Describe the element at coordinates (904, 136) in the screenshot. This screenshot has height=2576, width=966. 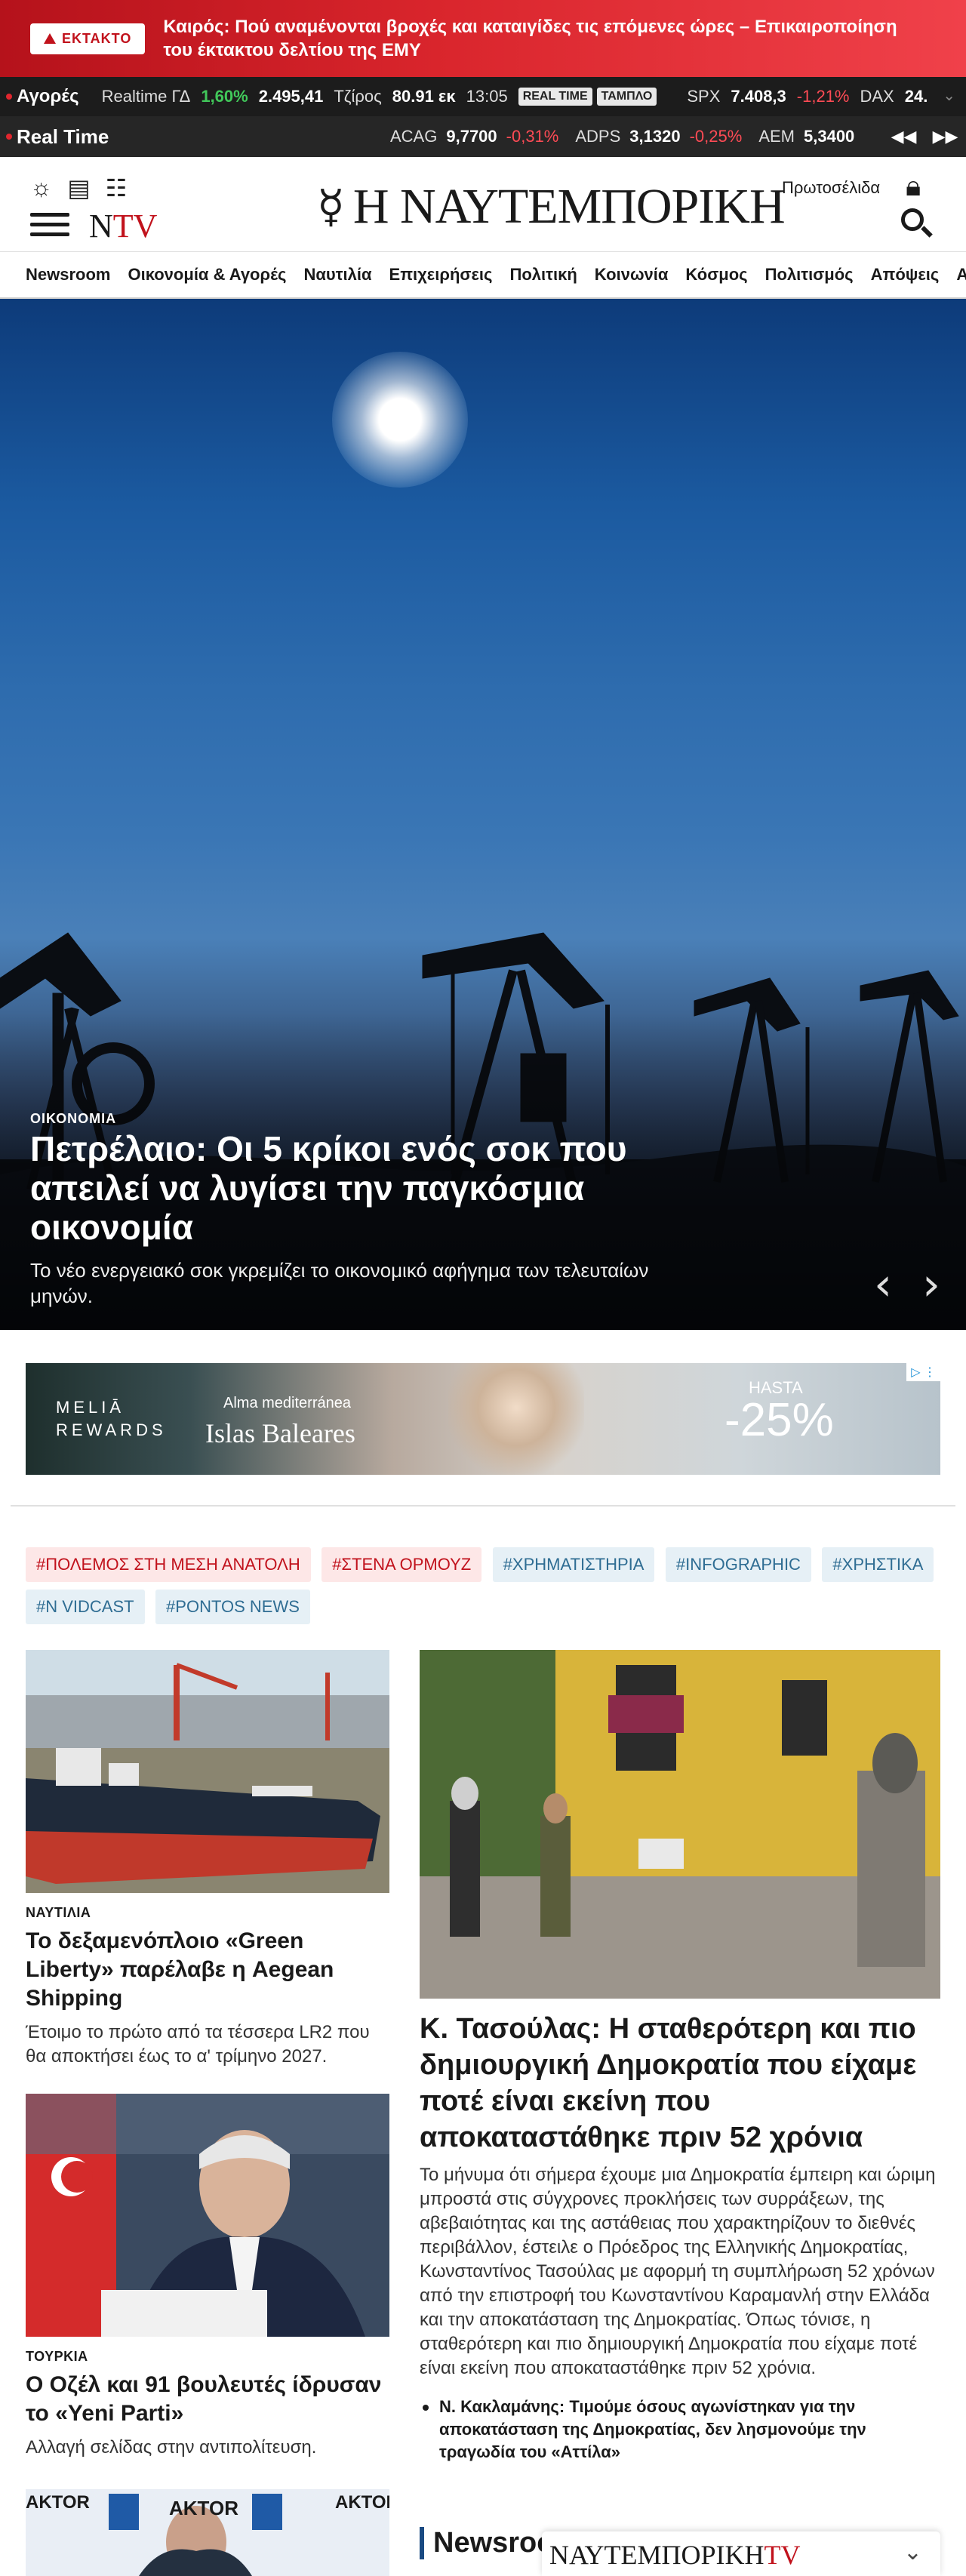
I see `rewind-icon: ◀◀` at that location.